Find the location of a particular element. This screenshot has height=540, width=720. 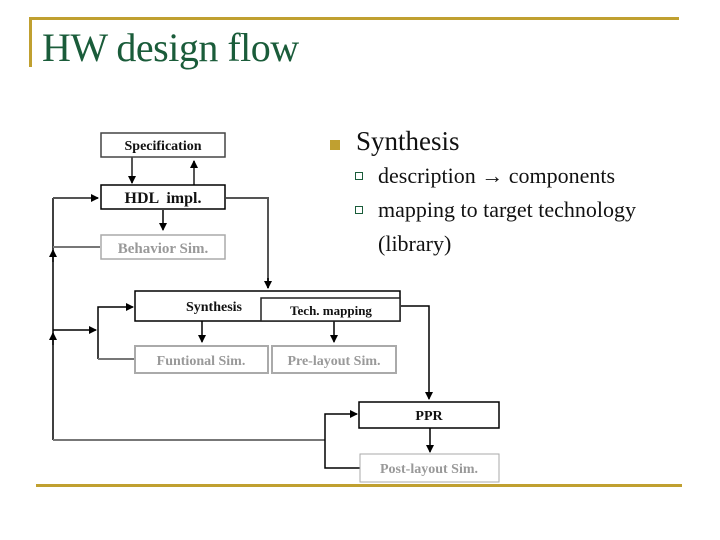

node-label: Specification is located at coordinates (163, 146).